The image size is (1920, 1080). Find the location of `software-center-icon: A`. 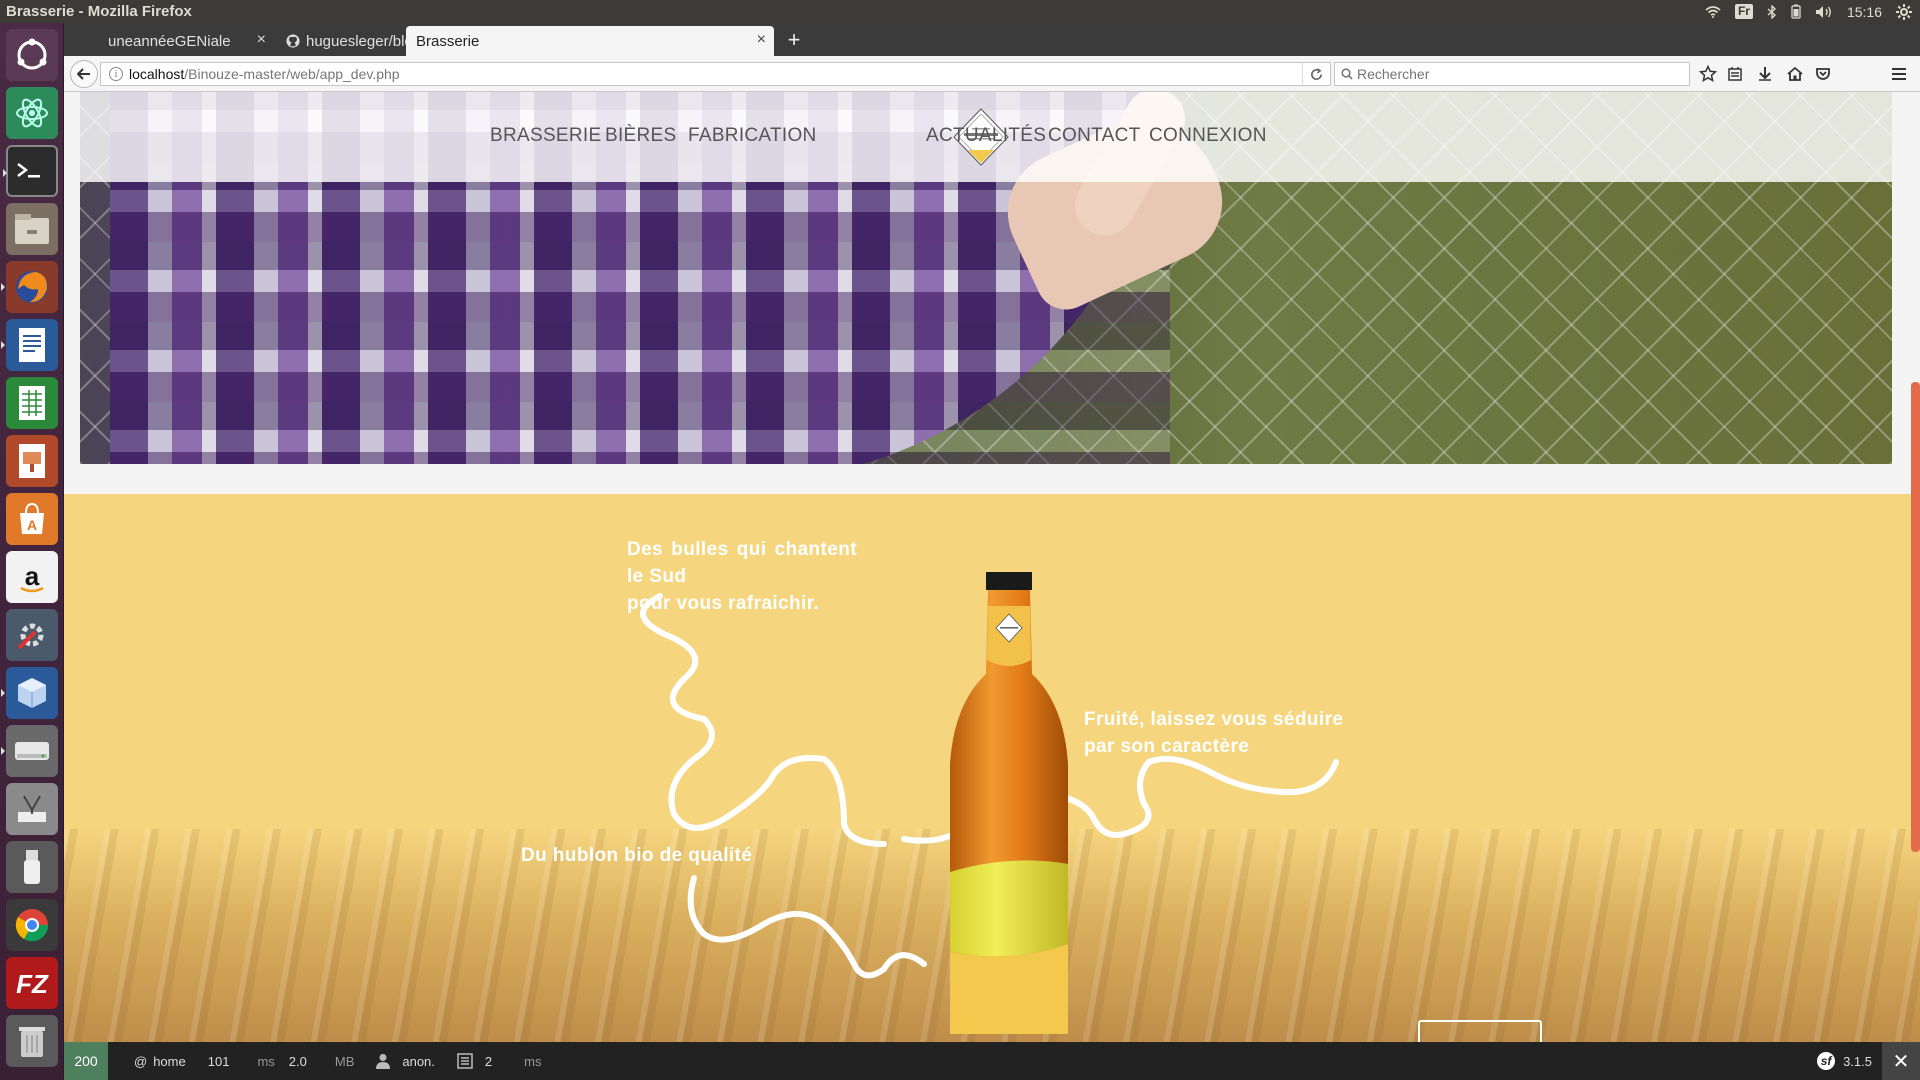

software-center-icon: A is located at coordinates (32, 519).